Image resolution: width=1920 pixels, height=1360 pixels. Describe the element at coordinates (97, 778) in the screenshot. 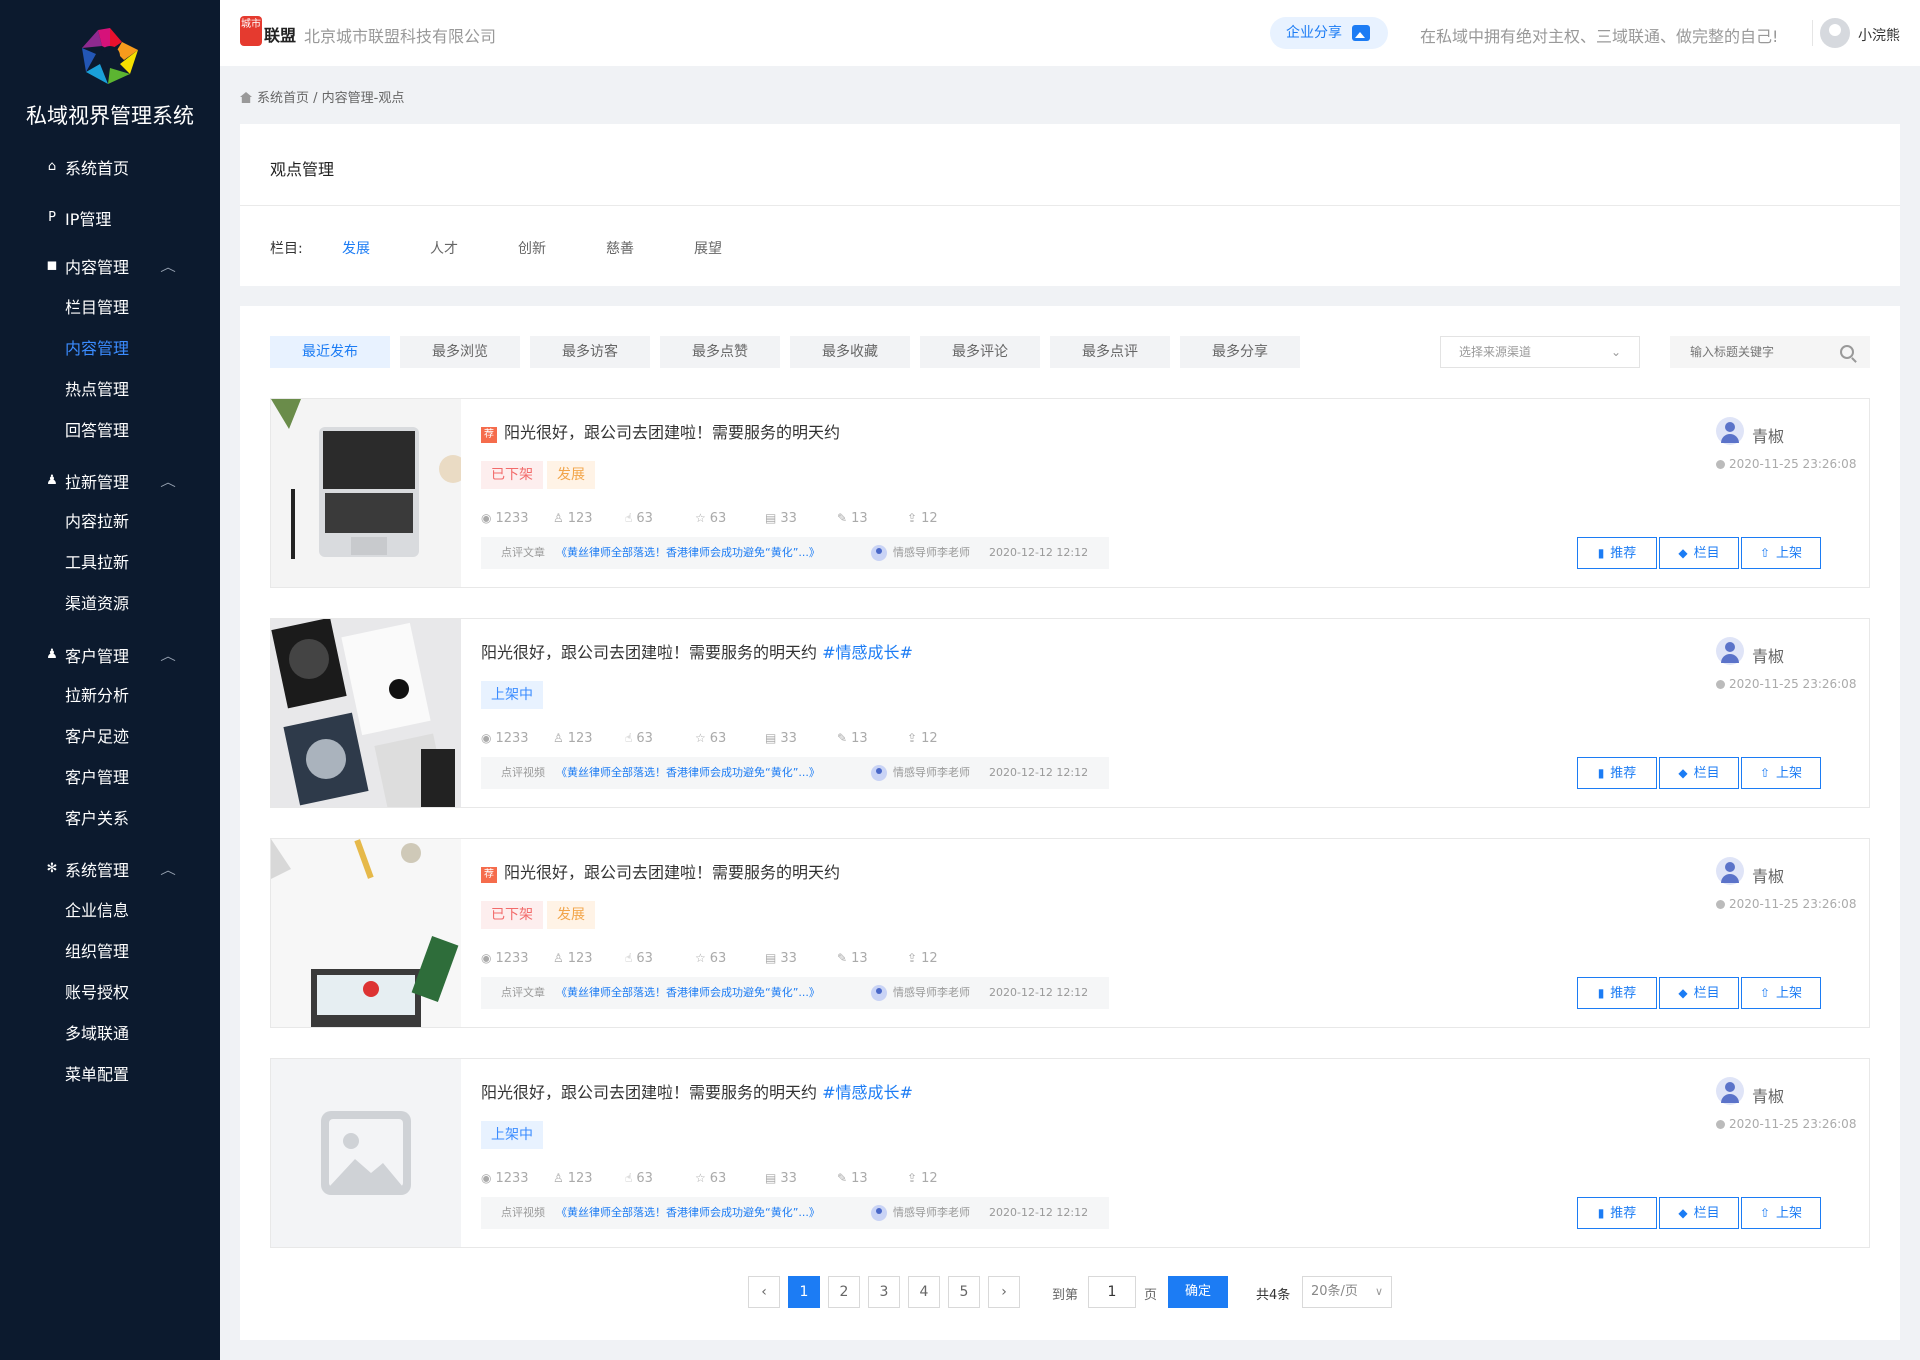

I see `nav-sub-item: 客户管理` at that location.